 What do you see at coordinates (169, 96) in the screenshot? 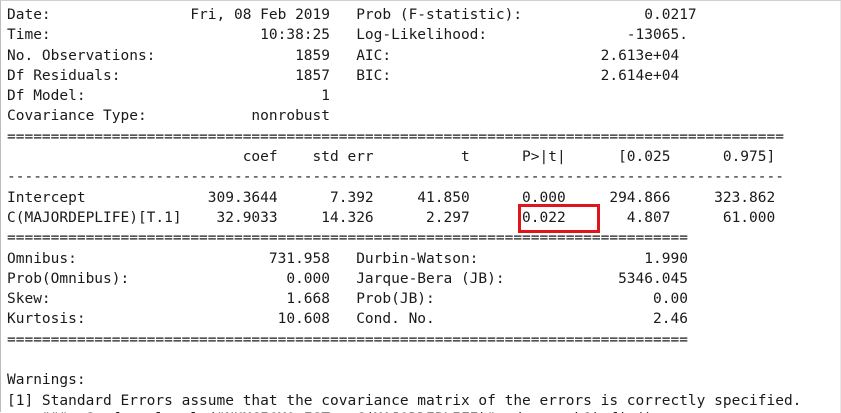
I see `summary-line-df-model: Df Model: 1` at bounding box center [169, 96].